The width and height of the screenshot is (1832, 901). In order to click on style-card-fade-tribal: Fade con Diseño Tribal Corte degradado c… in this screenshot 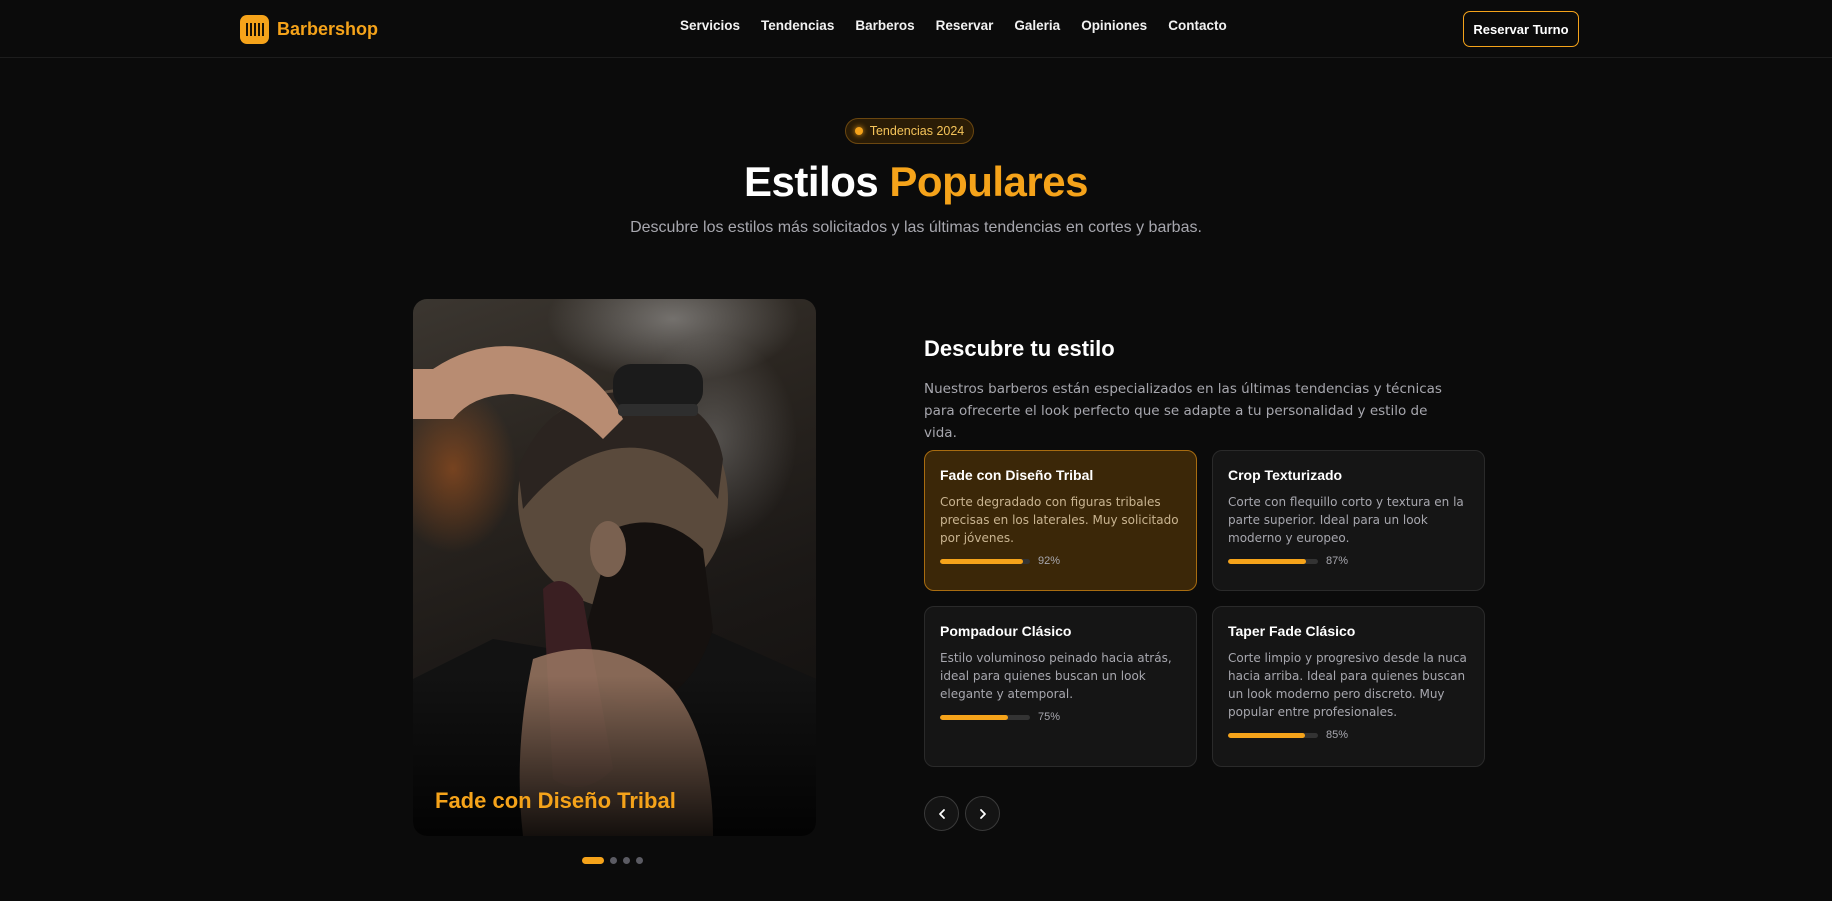, I will do `click(1060, 520)`.